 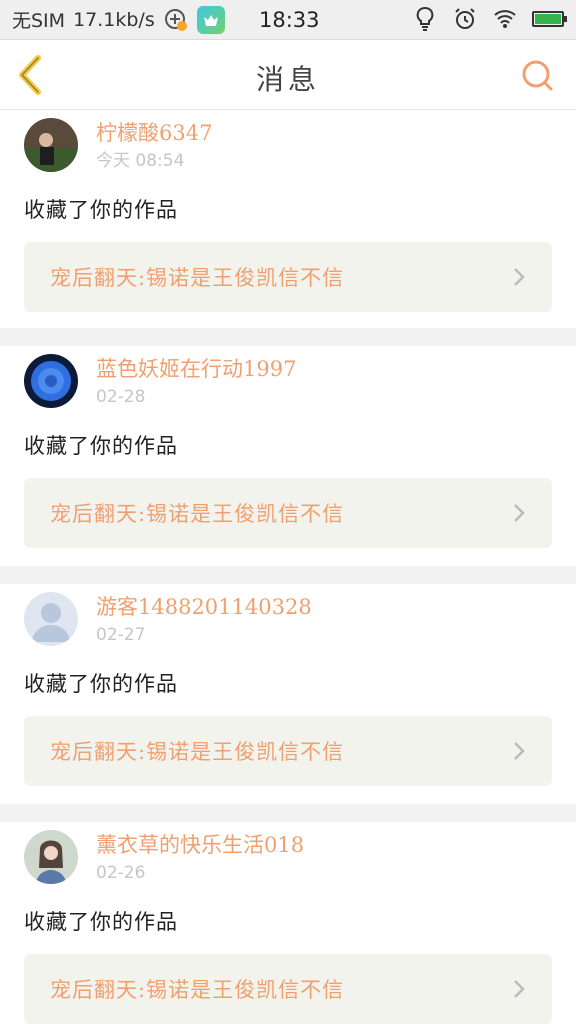 What do you see at coordinates (505, 19) in the screenshot?
I see `wifi-icon` at bounding box center [505, 19].